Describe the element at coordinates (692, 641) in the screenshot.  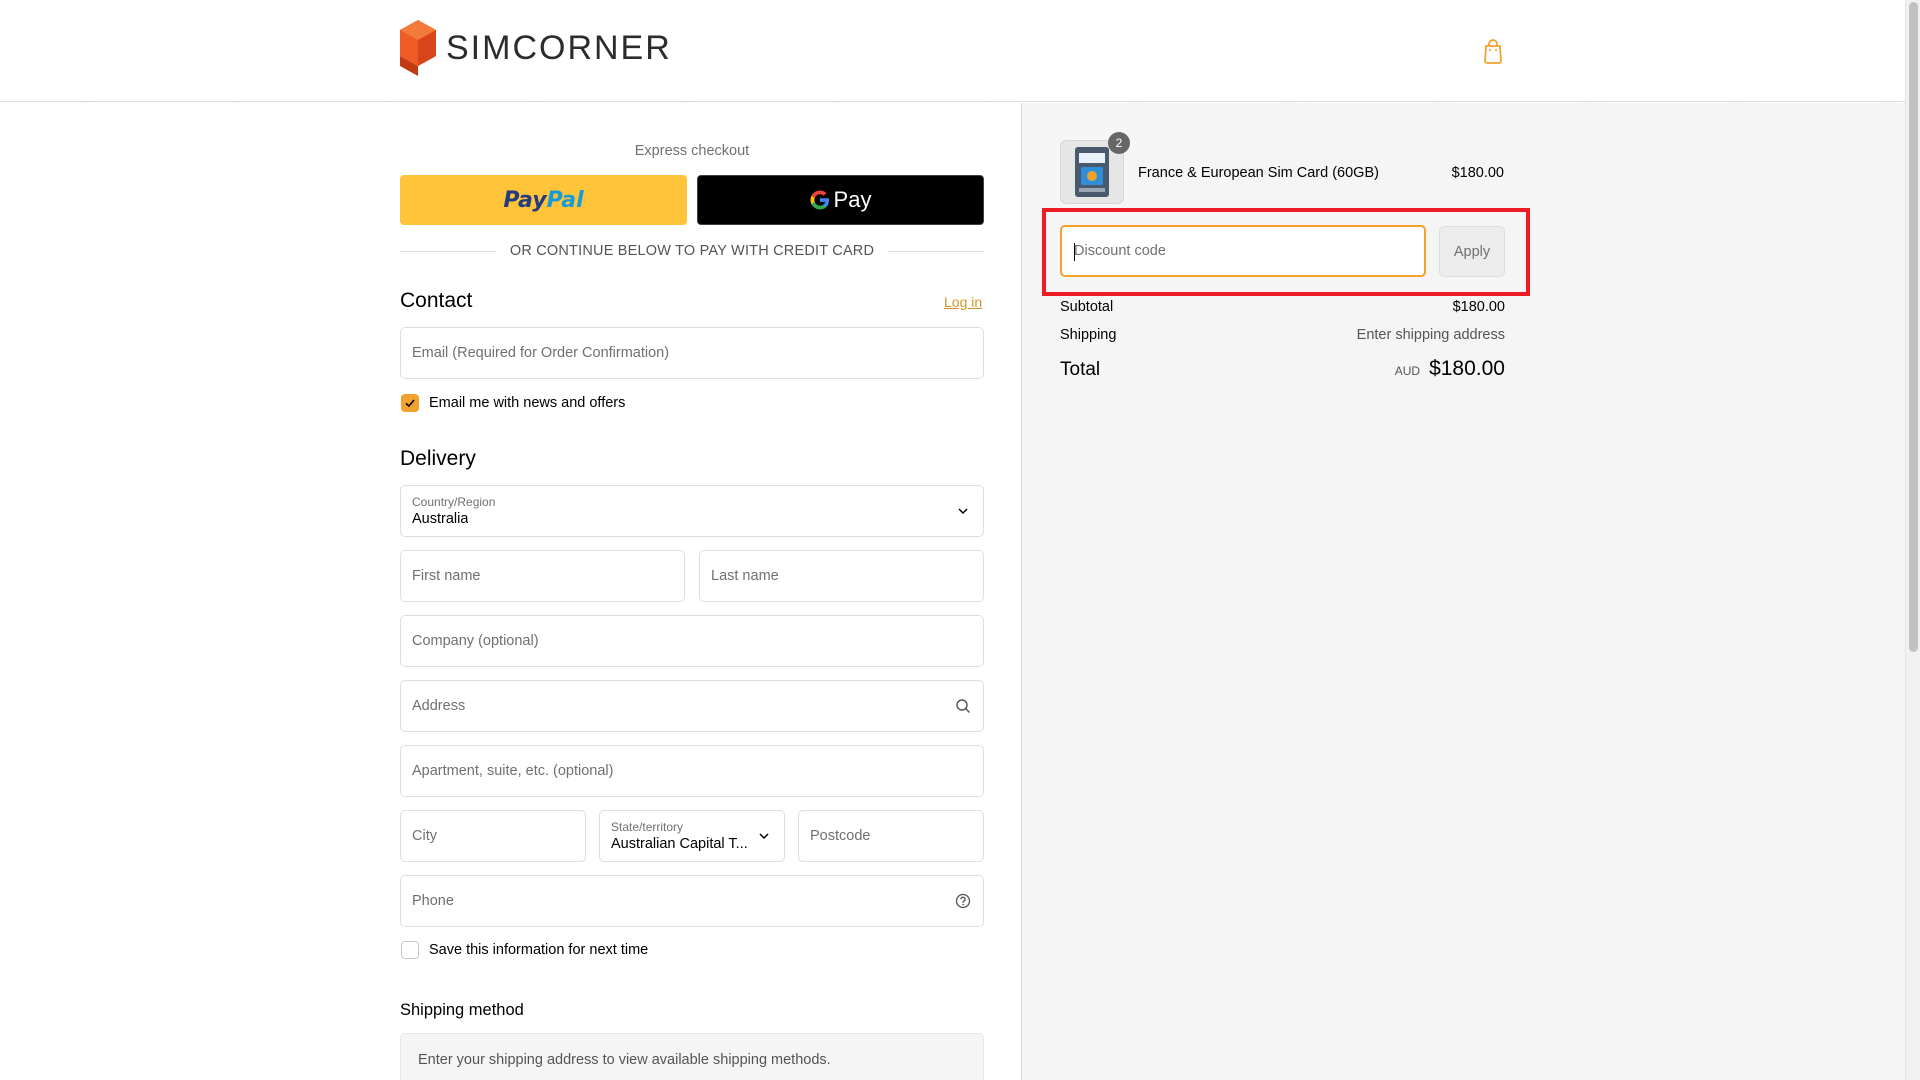
I see `company-field: Company (optional)` at that location.